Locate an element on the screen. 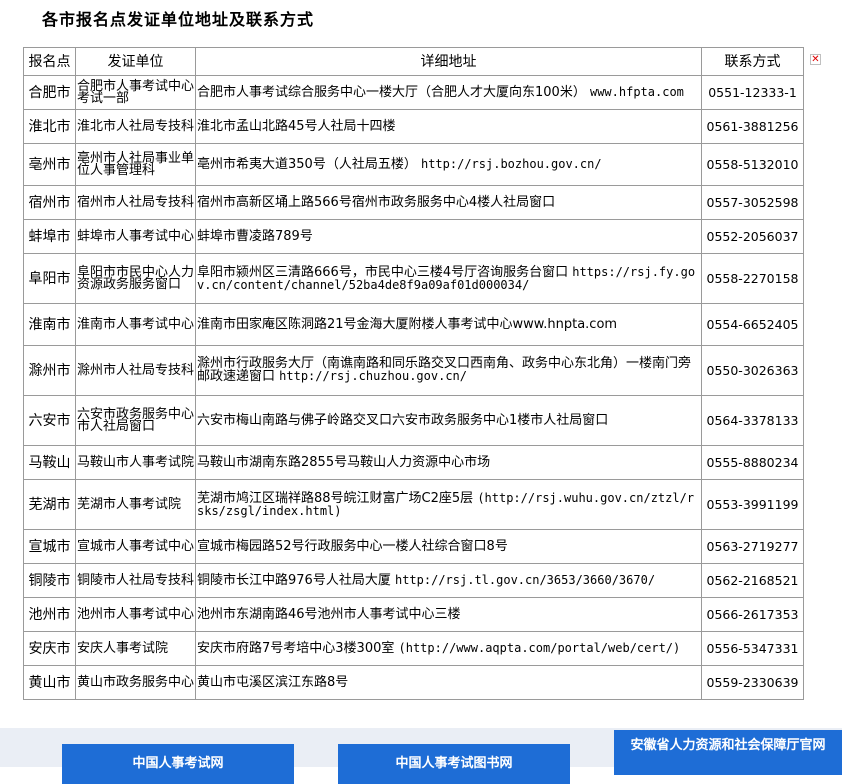  page-title: 各市报名点发证单位地址及联系方式 is located at coordinates (178, 19).